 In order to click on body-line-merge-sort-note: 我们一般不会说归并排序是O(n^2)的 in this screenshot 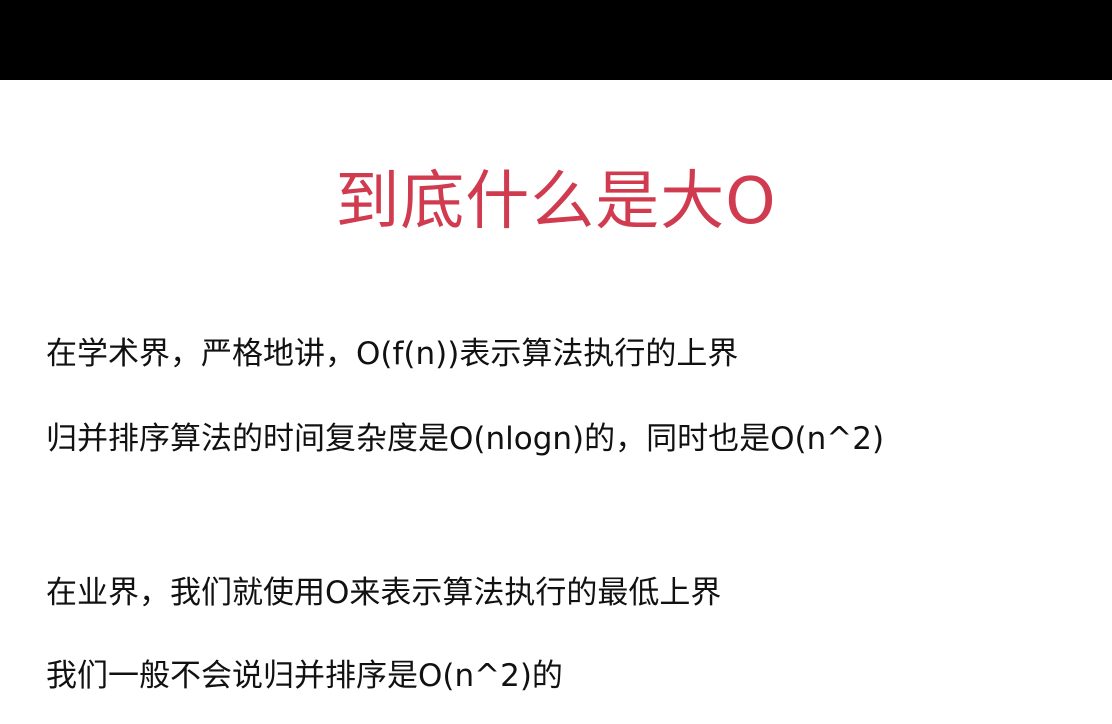, I will do `click(304, 676)`.